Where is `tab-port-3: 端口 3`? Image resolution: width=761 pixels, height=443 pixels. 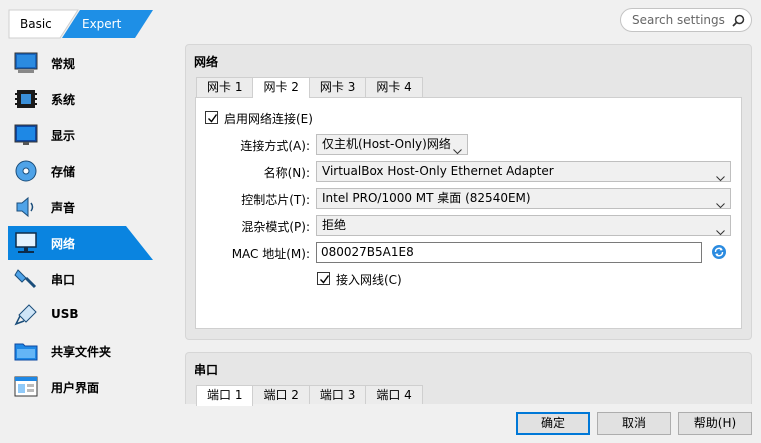 tab-port-3: 端口 3 is located at coordinates (337, 395).